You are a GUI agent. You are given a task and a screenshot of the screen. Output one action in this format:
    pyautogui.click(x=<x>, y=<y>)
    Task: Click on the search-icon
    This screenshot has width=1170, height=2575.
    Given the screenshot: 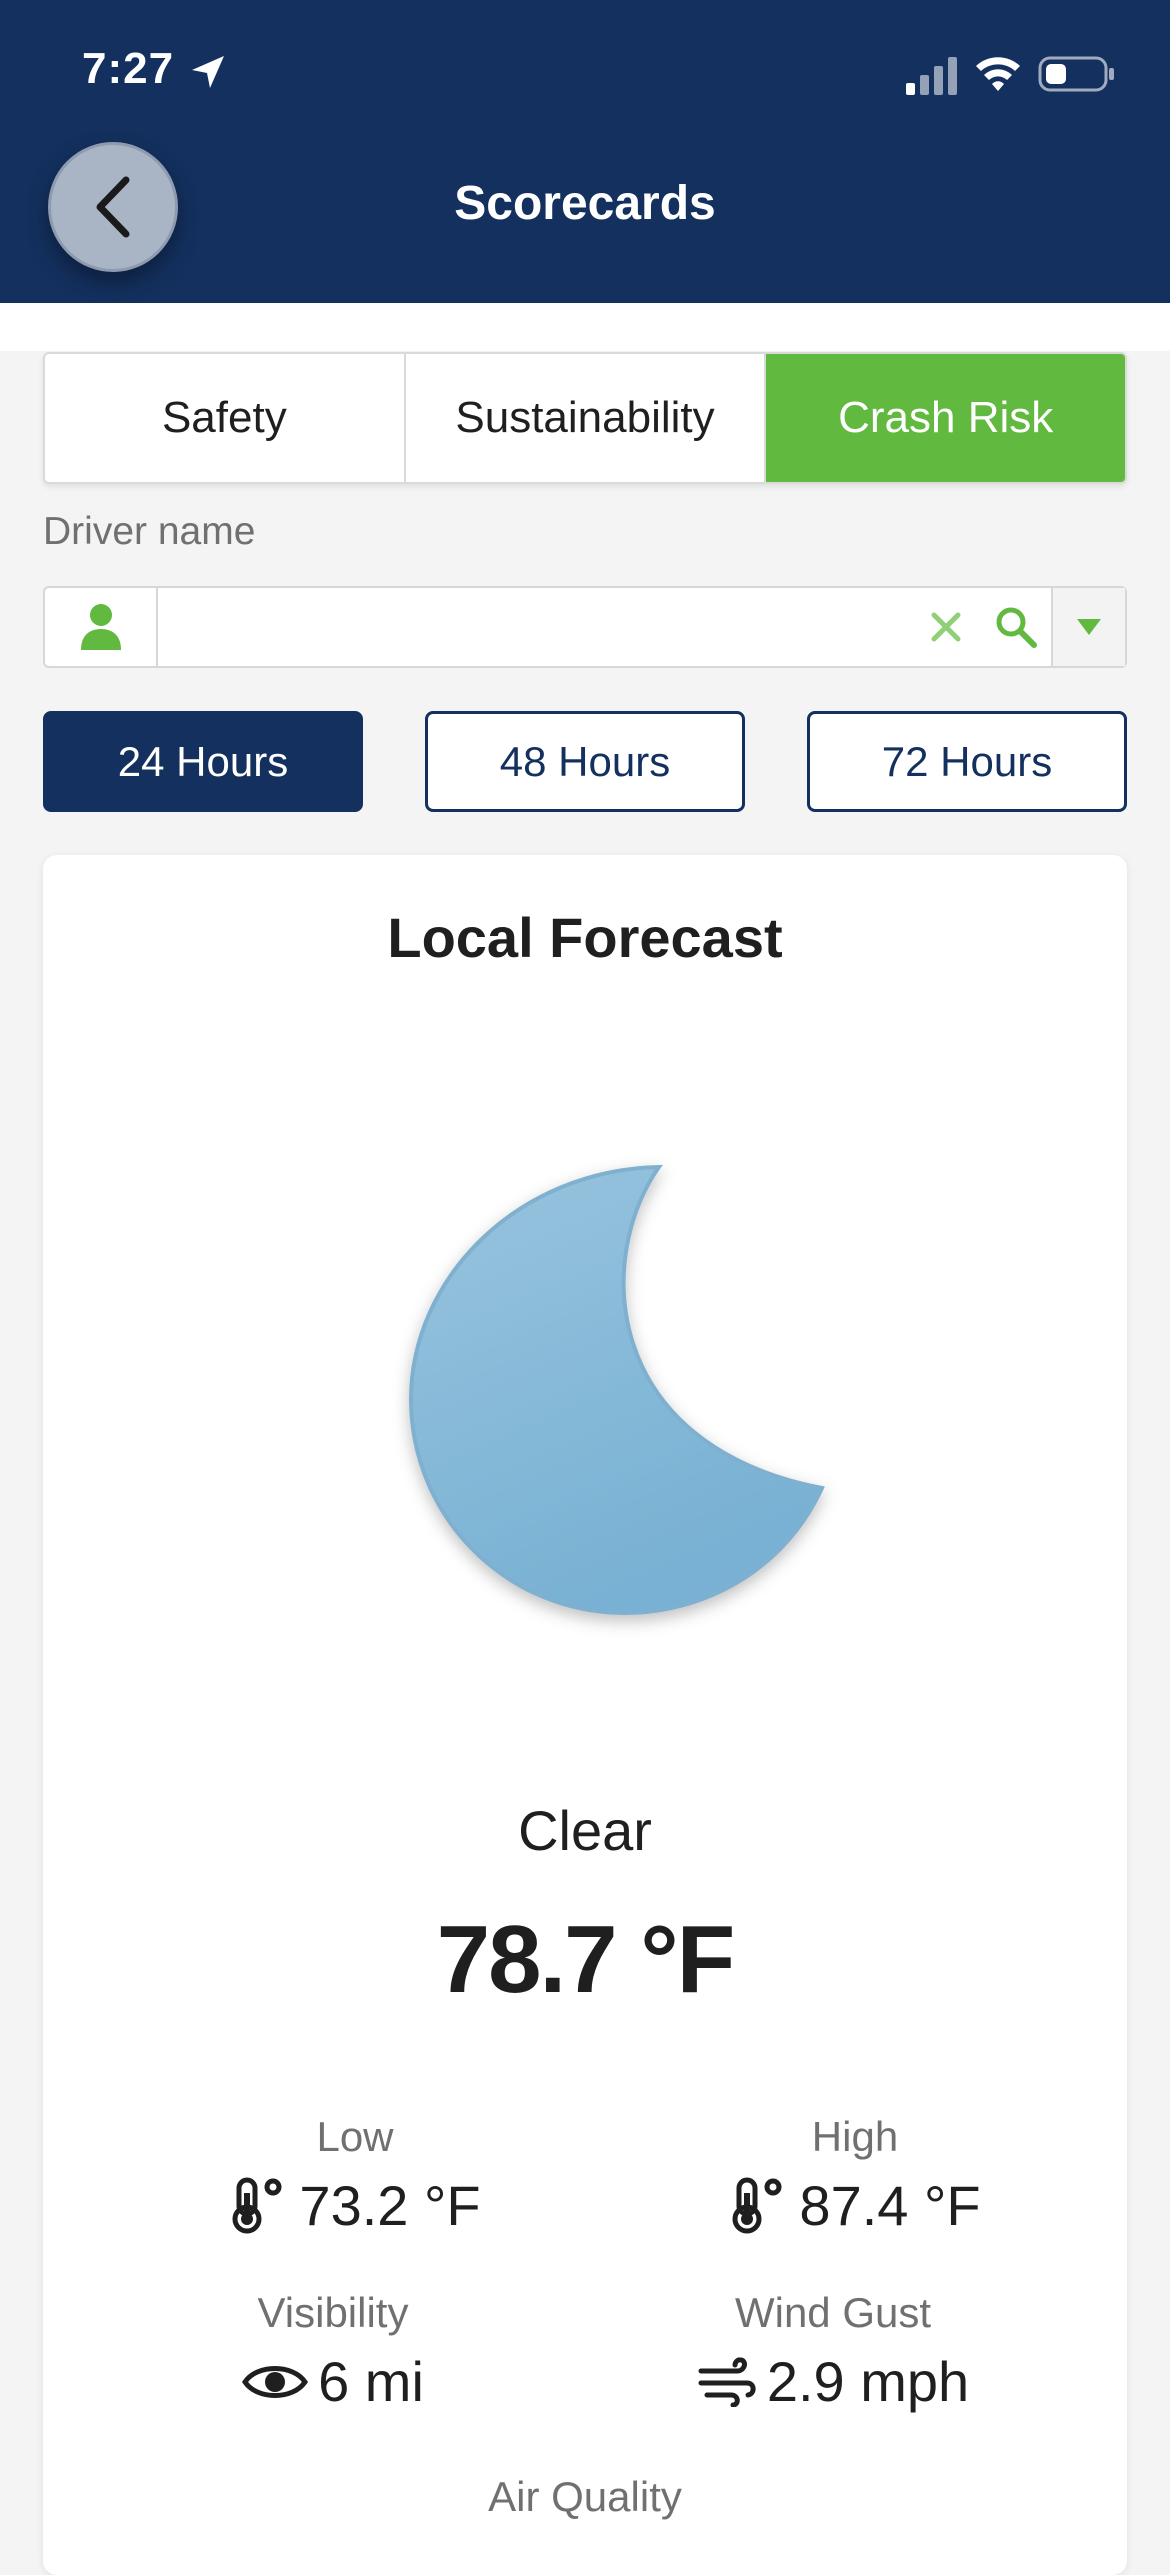 What is the action you would take?
    pyautogui.click(x=1016, y=627)
    